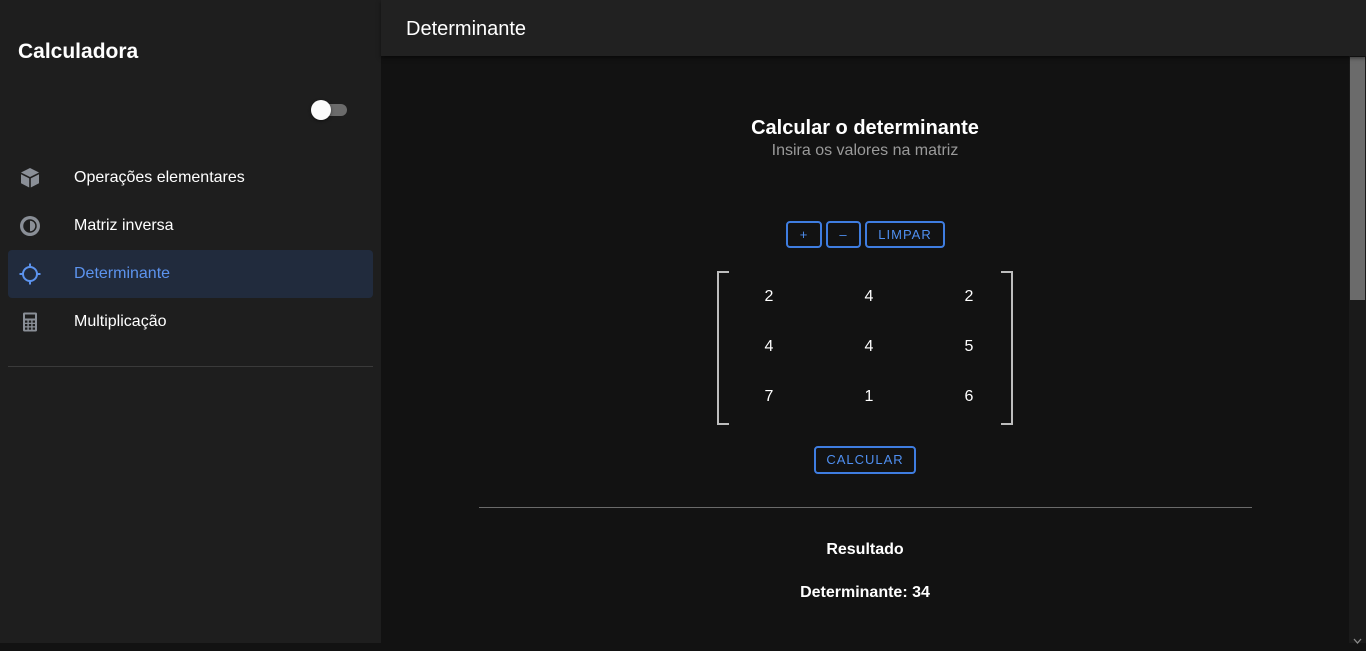  Describe the element at coordinates (905, 234) in the screenshot. I see `clear-button: LIMPAR` at that location.